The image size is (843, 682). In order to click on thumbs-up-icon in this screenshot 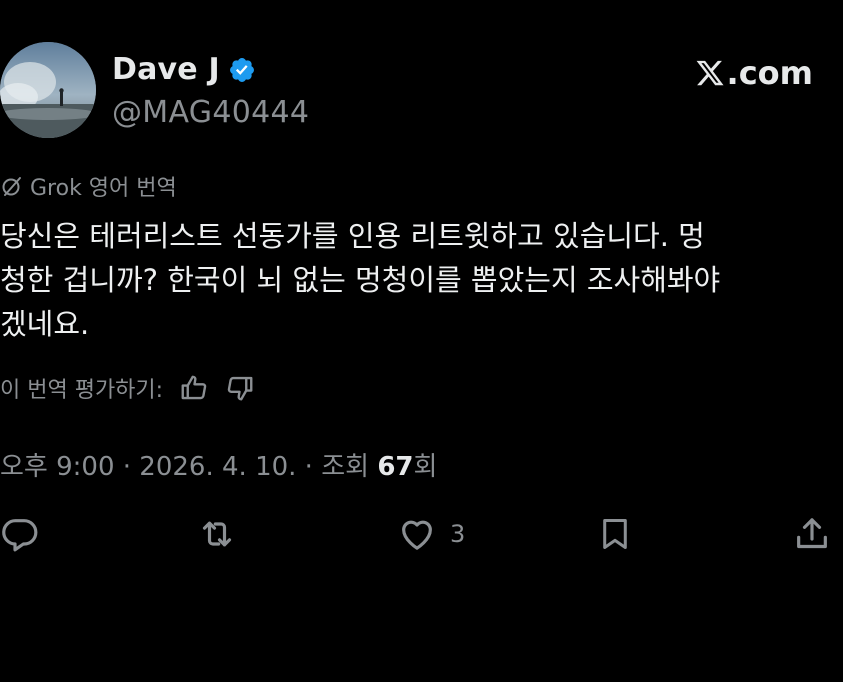, I will do `click(194, 388)`.